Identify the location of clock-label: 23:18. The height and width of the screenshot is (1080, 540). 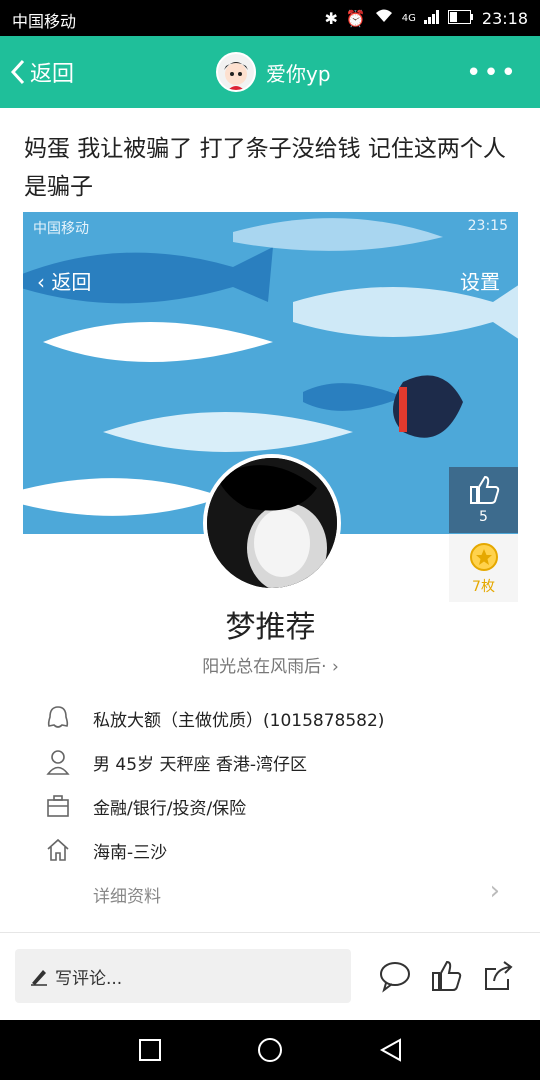
(504, 18).